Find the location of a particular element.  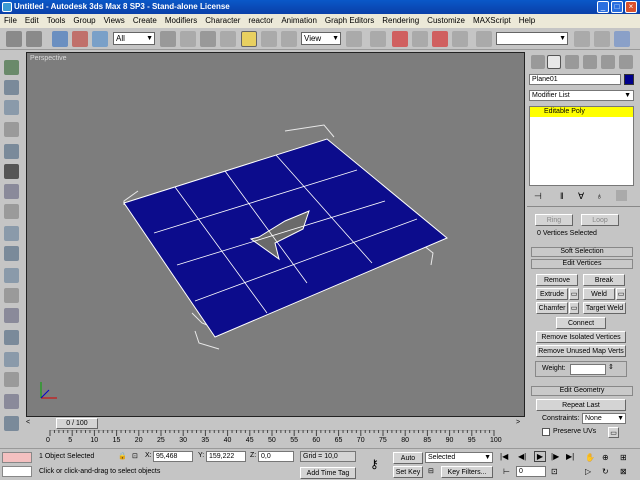

maximize-viewport-icon: ⊠ is located at coordinates (623, 471).